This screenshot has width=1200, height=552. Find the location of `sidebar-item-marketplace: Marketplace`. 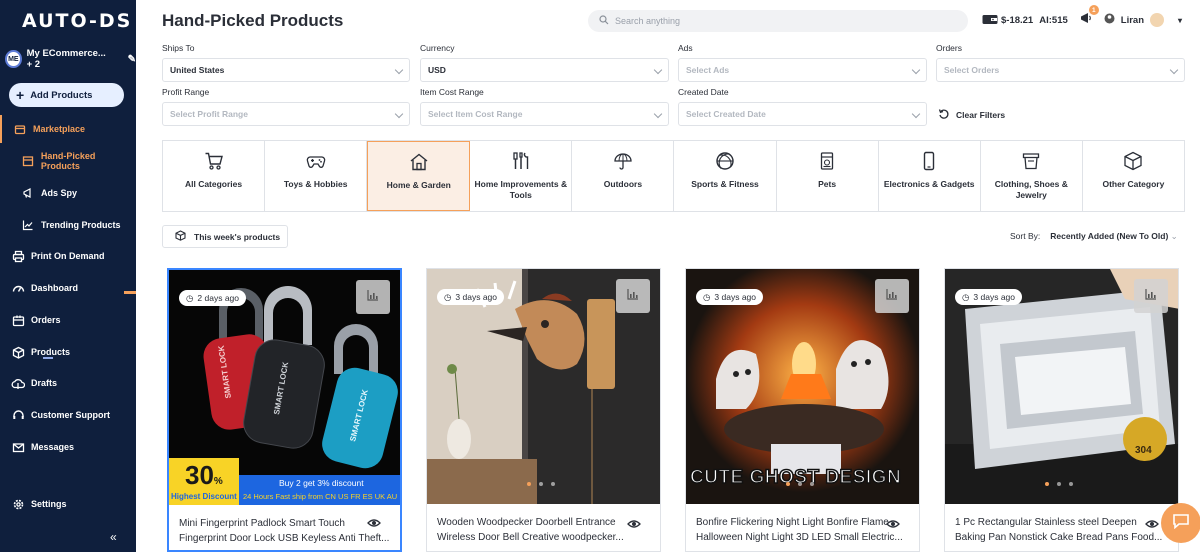

sidebar-item-marketplace: Marketplace is located at coordinates (68, 129).